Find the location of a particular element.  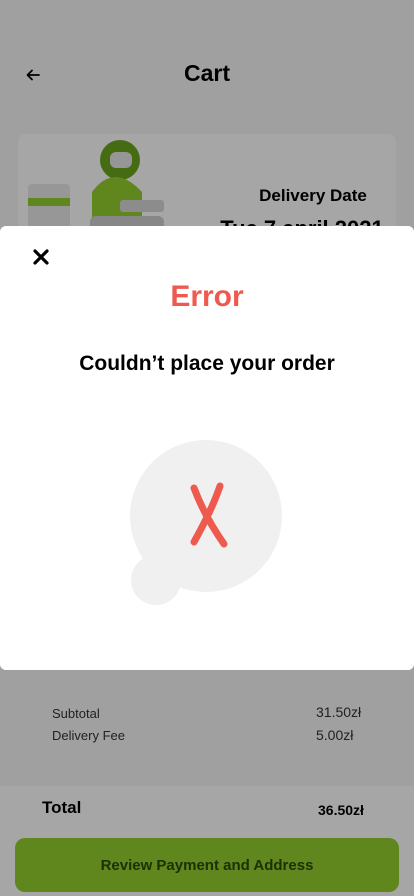

error-title: Error is located at coordinates (207, 296).